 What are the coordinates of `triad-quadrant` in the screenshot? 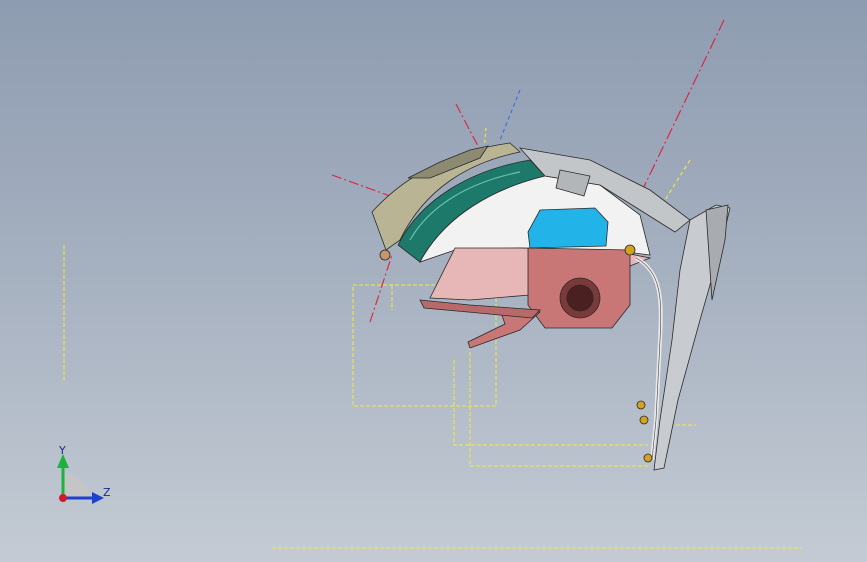 It's located at (77, 486).